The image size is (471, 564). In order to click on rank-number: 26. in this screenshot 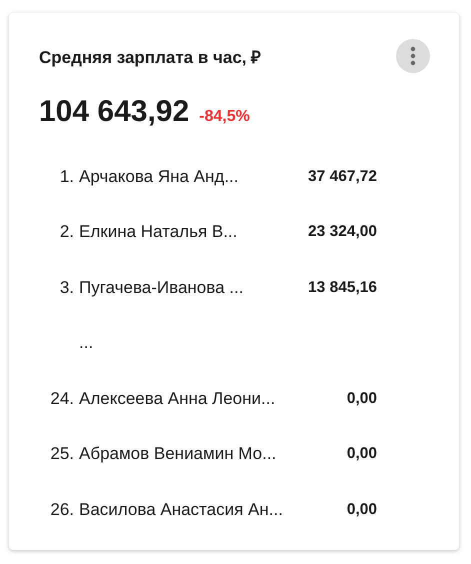, I will do `click(61, 510)`.